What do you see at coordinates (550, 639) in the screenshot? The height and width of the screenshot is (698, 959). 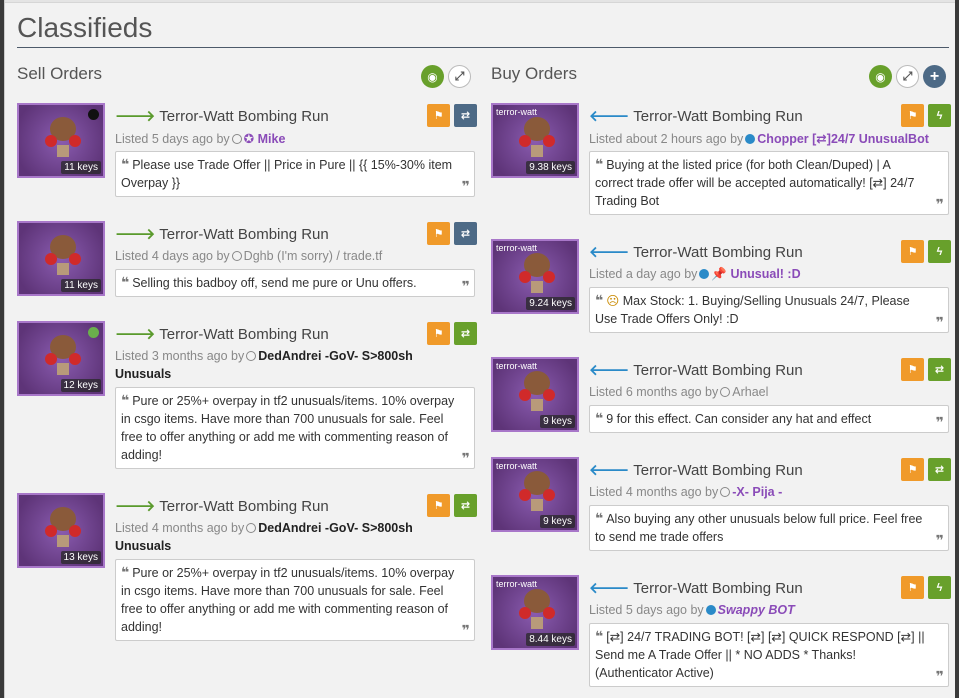 I see `price-tag: 8.44 keys` at bounding box center [550, 639].